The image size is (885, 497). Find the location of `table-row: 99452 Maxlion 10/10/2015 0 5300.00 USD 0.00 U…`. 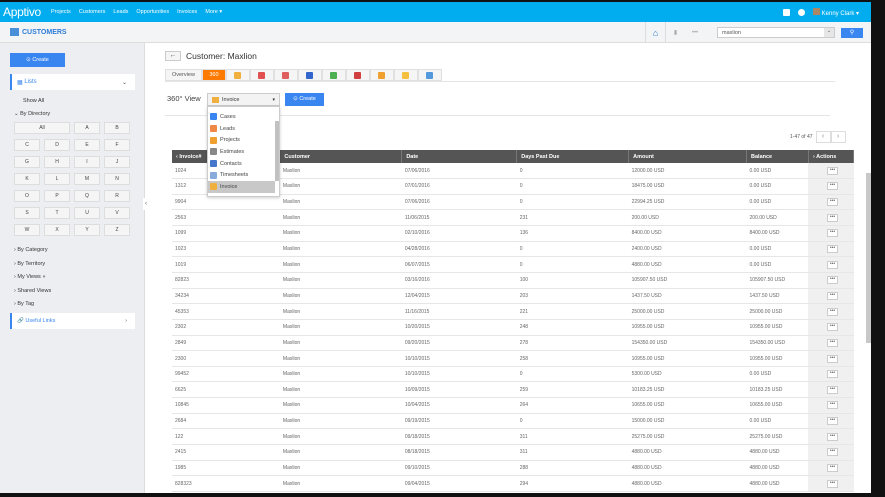

table-row: 99452 Maxlion 10/10/2015 0 5300.00 USD 0.00 U… is located at coordinates (513, 374).